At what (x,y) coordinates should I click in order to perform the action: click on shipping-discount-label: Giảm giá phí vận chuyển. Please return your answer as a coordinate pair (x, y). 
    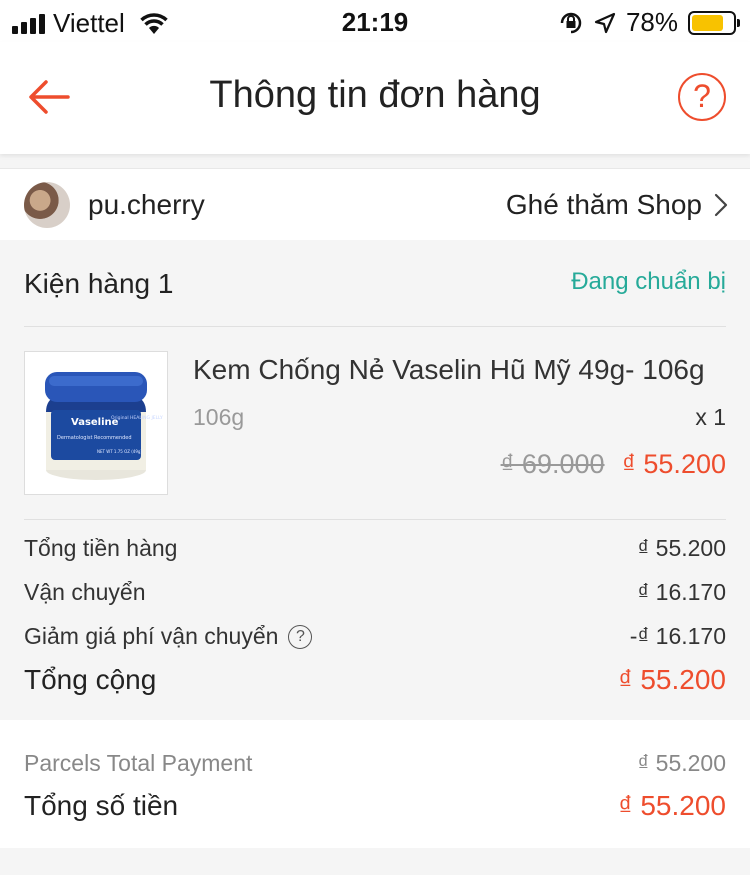
    Looking at the image, I should click on (151, 636).